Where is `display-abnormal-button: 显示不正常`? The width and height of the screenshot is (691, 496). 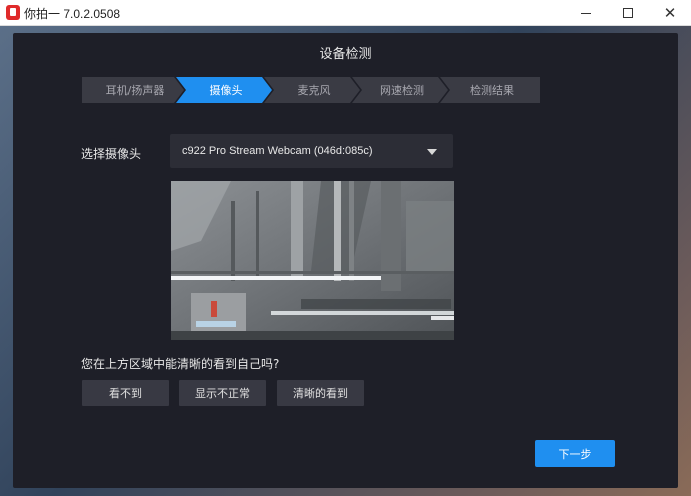 display-abnormal-button: 显示不正常 is located at coordinates (222, 393).